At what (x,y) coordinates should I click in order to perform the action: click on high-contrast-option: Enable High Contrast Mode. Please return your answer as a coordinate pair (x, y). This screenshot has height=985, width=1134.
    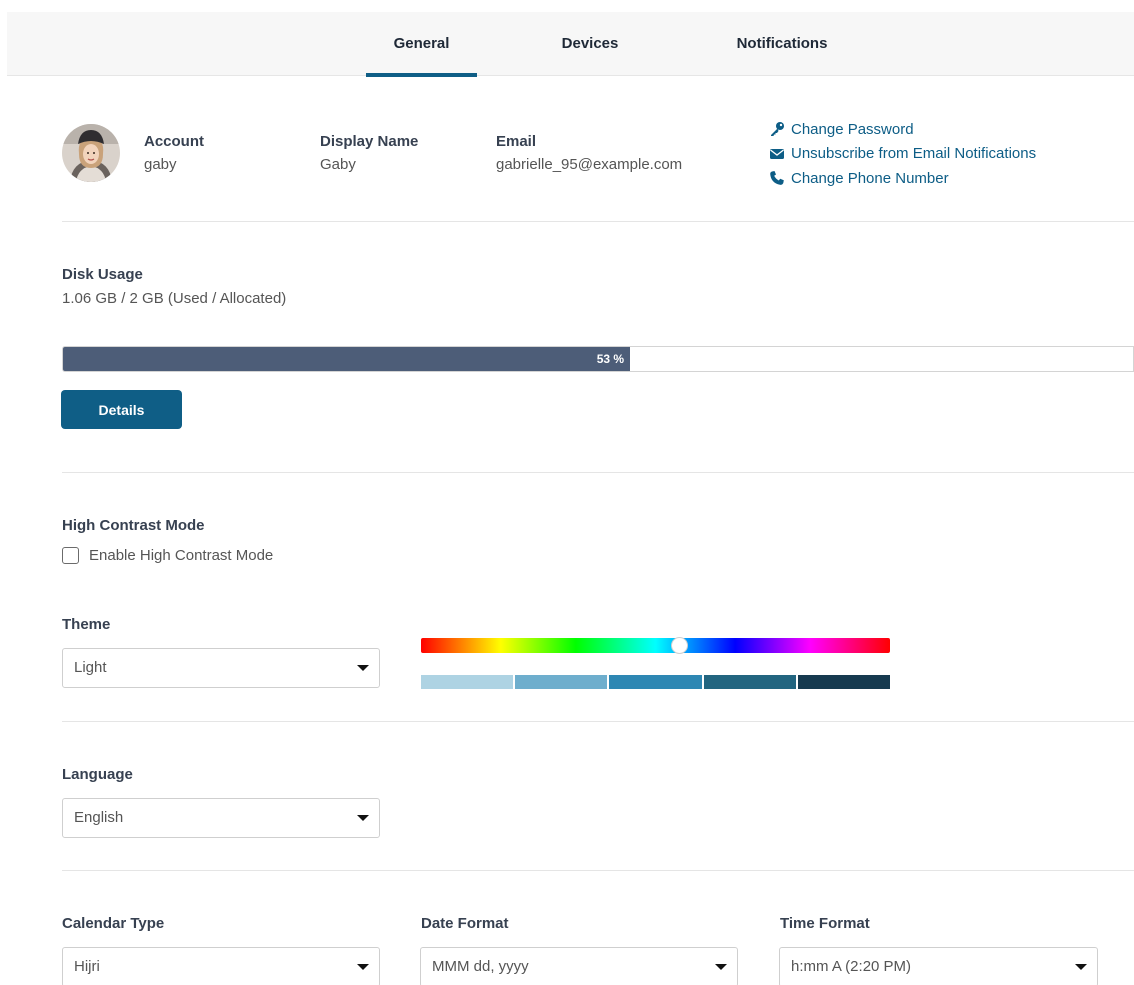
    Looking at the image, I should click on (167, 555).